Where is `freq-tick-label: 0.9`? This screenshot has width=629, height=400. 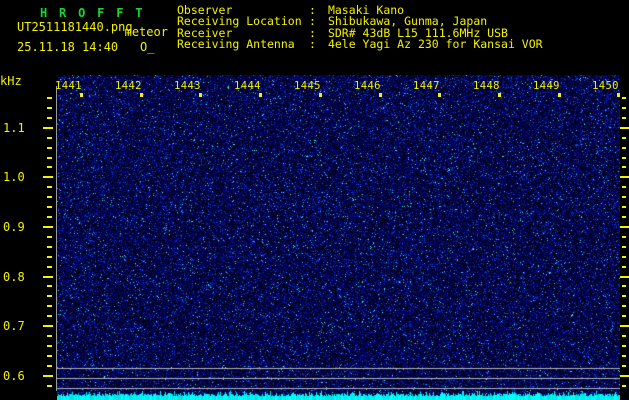 freq-tick-label: 0.9 is located at coordinates (14, 227).